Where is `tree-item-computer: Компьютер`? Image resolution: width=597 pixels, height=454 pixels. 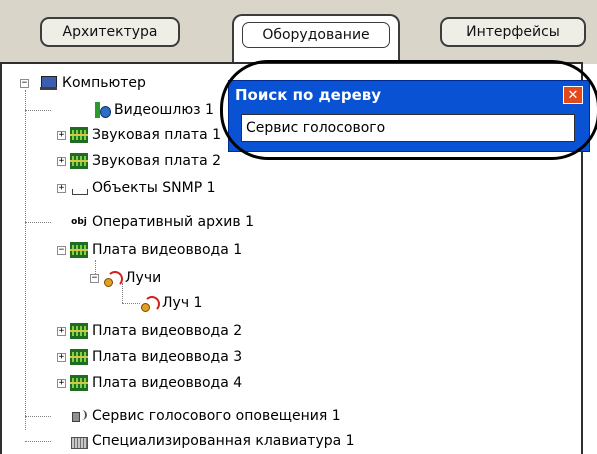
tree-item-computer: Компьютер is located at coordinates (93, 83).